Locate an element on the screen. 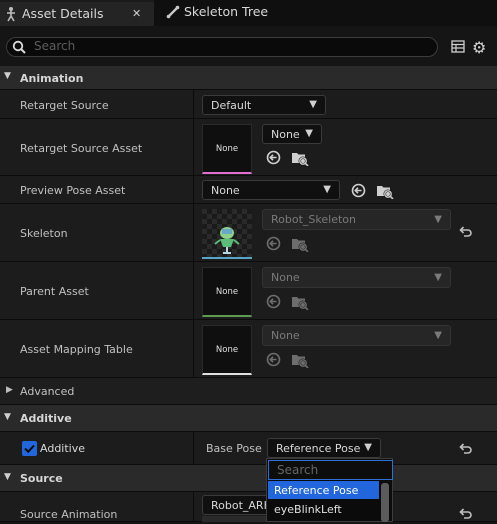 This screenshot has width=497, height=524. advanced-row is located at coordinates (248, 391).